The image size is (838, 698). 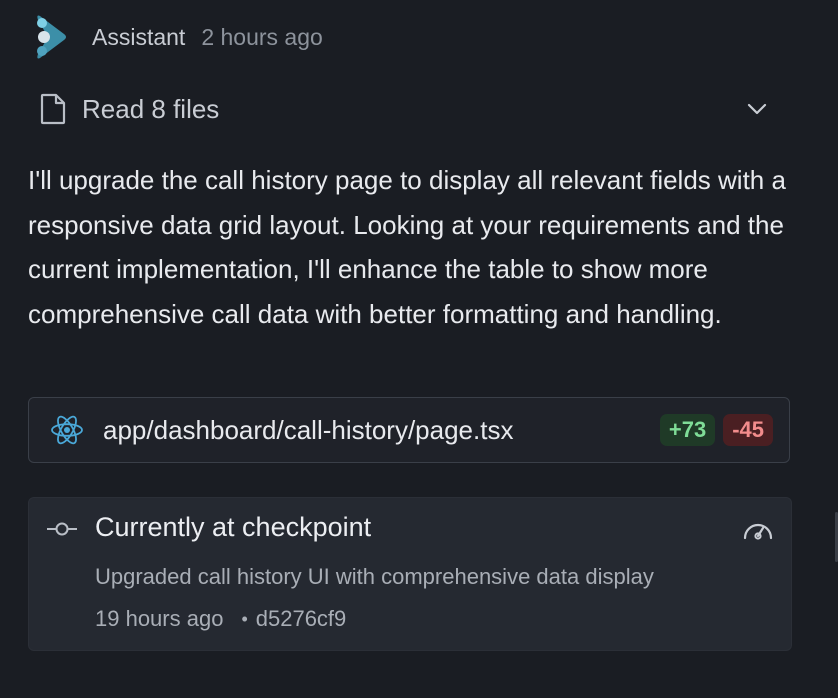 I want to click on commit-icon, so click(x=62, y=529).